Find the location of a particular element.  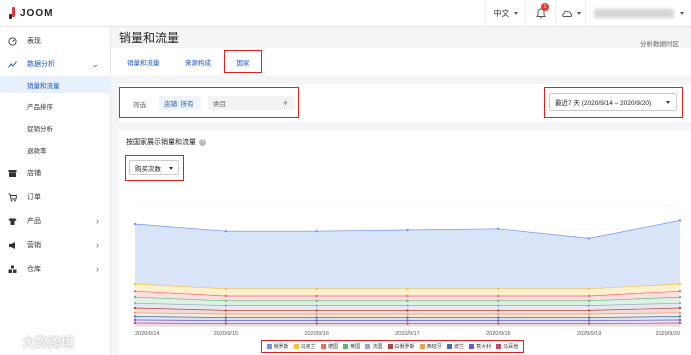

legend-item: 德国 is located at coordinates (329, 346).